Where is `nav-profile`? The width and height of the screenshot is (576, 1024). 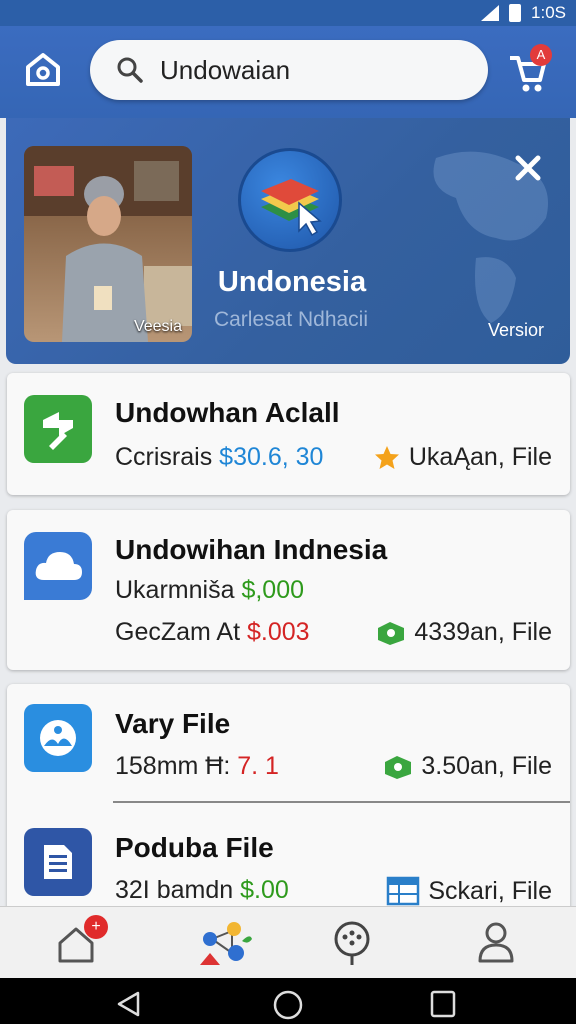 nav-profile is located at coordinates (499, 944).